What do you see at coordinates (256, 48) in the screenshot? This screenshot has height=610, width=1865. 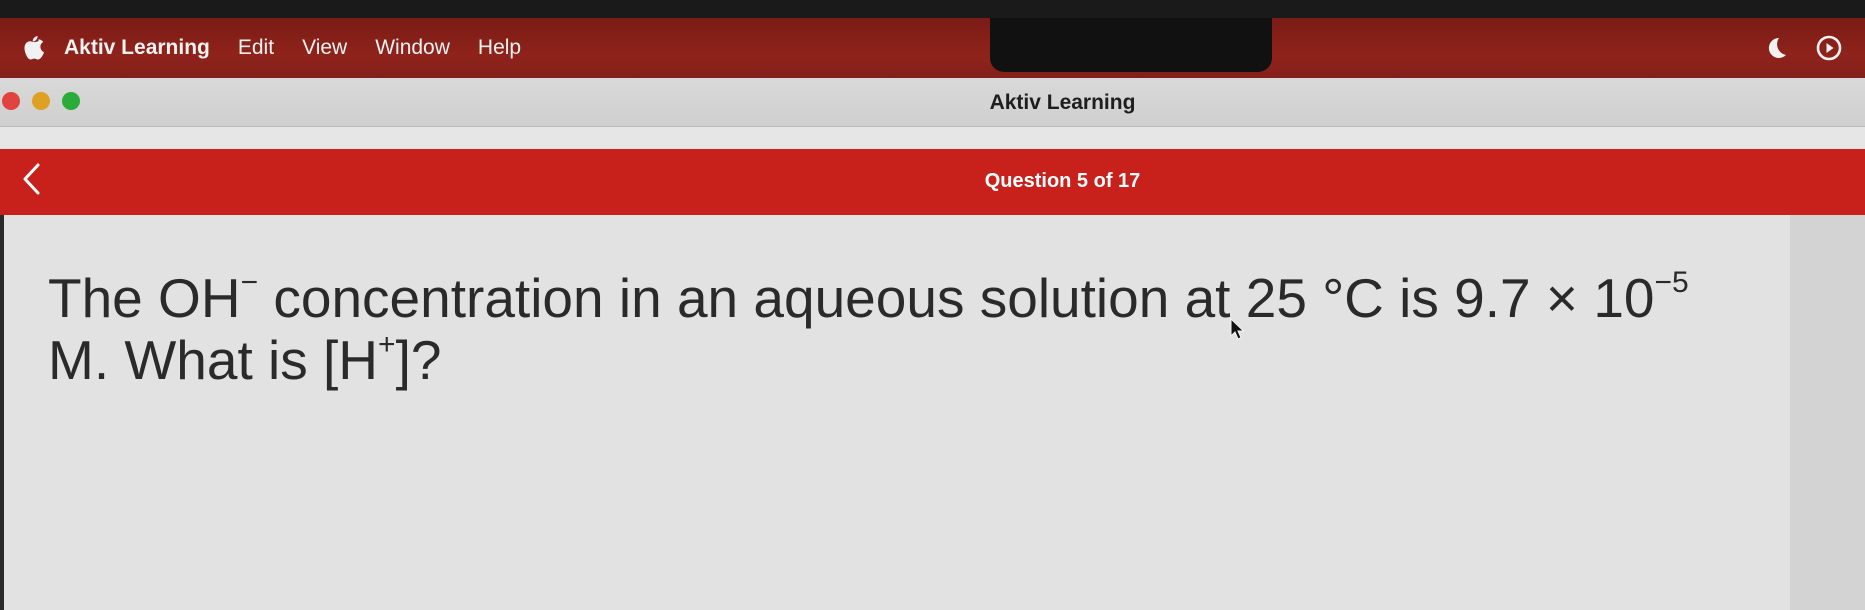 I see `menu-edit: Edit` at bounding box center [256, 48].